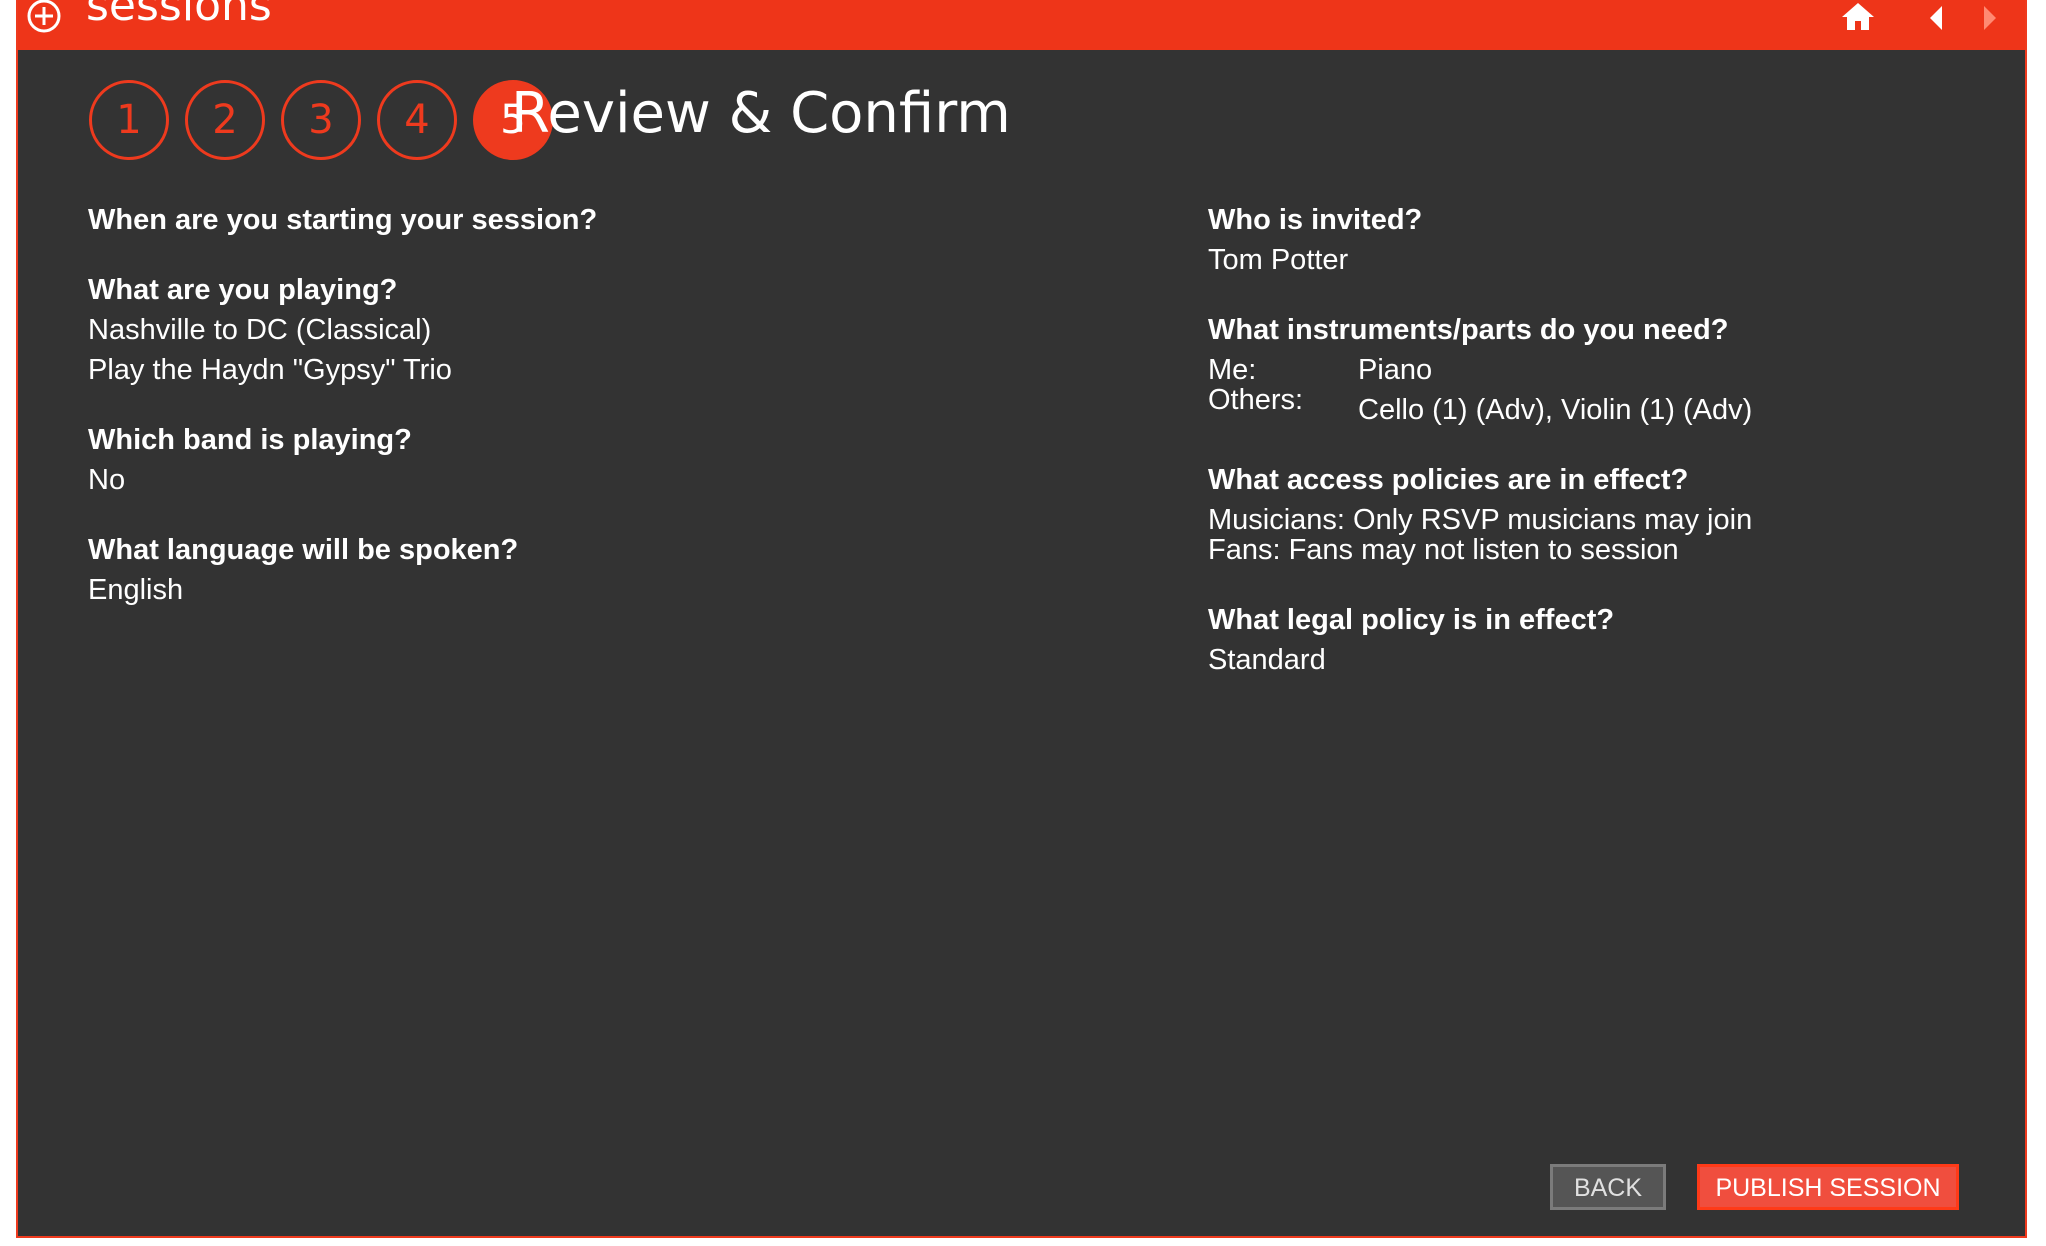 This screenshot has width=2046, height=1246. Describe the element at coordinates (1443, 550) in the screenshot. I see `access-answer-fans: Fans: Fans may not listen to session` at that location.